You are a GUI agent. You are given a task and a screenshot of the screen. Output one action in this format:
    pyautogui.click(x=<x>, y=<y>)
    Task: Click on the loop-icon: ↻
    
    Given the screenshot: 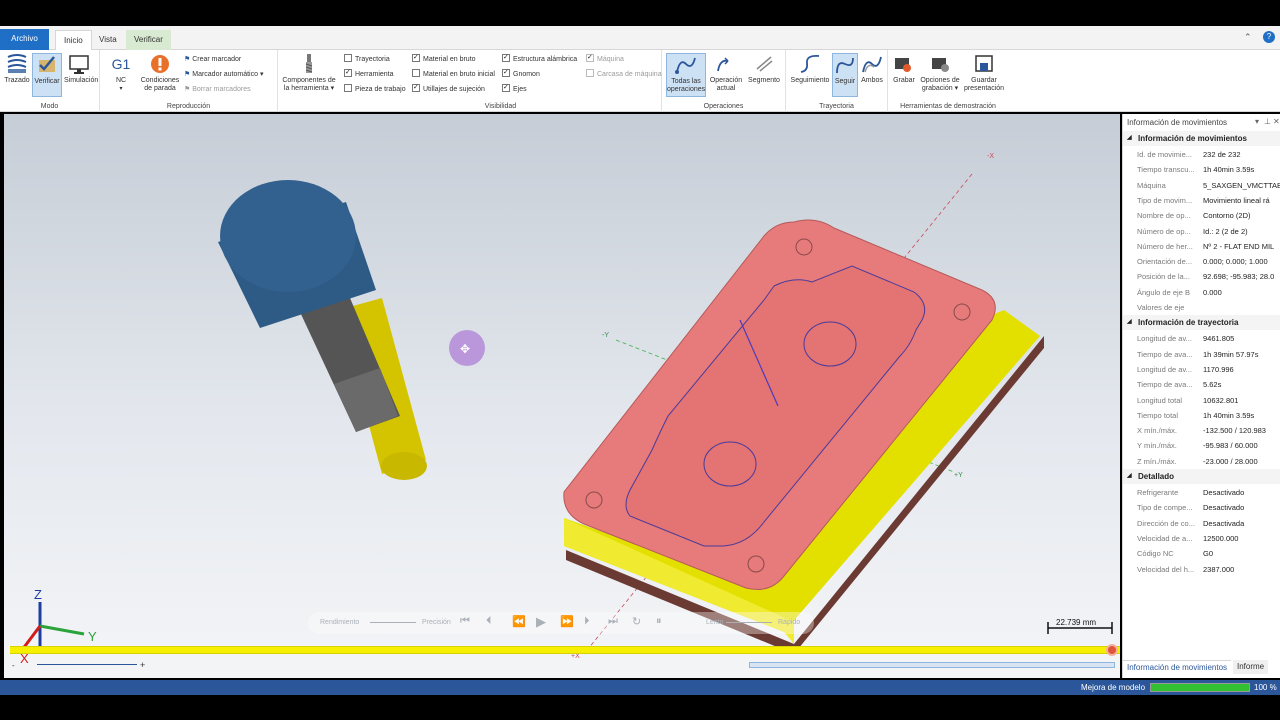 What is the action you would take?
    pyautogui.click(x=636, y=621)
    